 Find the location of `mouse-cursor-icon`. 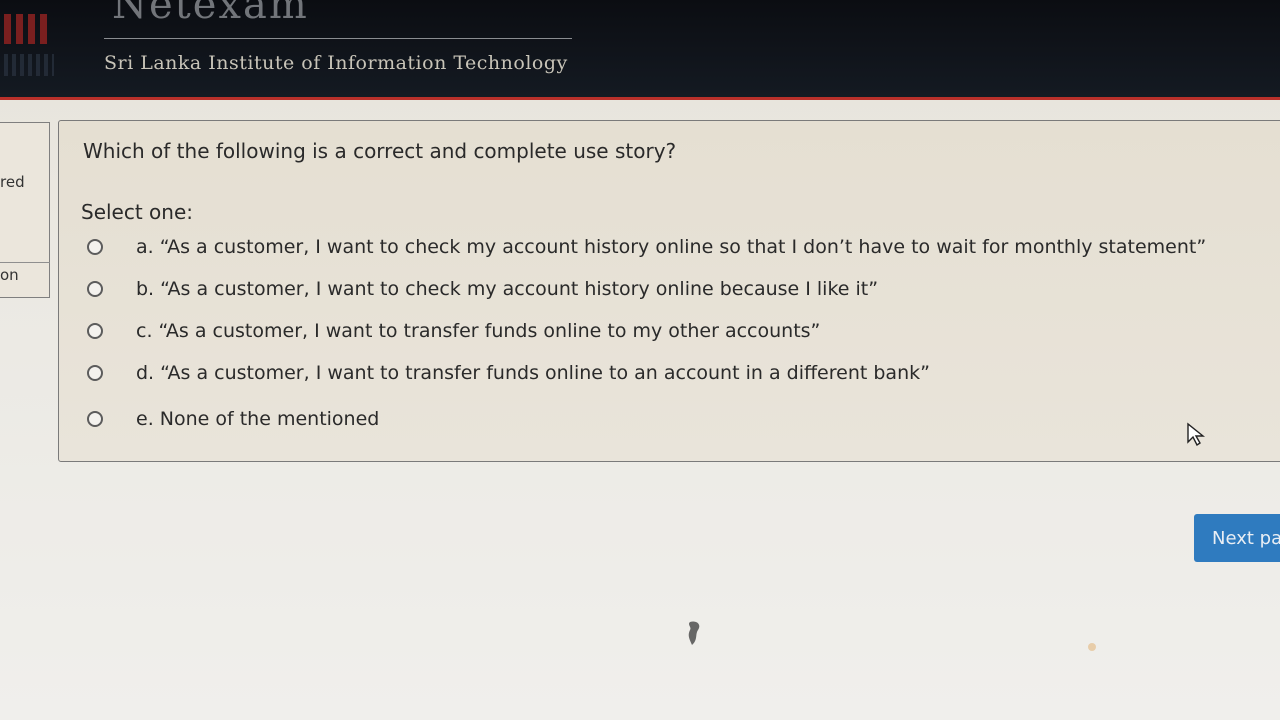

mouse-cursor-icon is located at coordinates (1196, 434).